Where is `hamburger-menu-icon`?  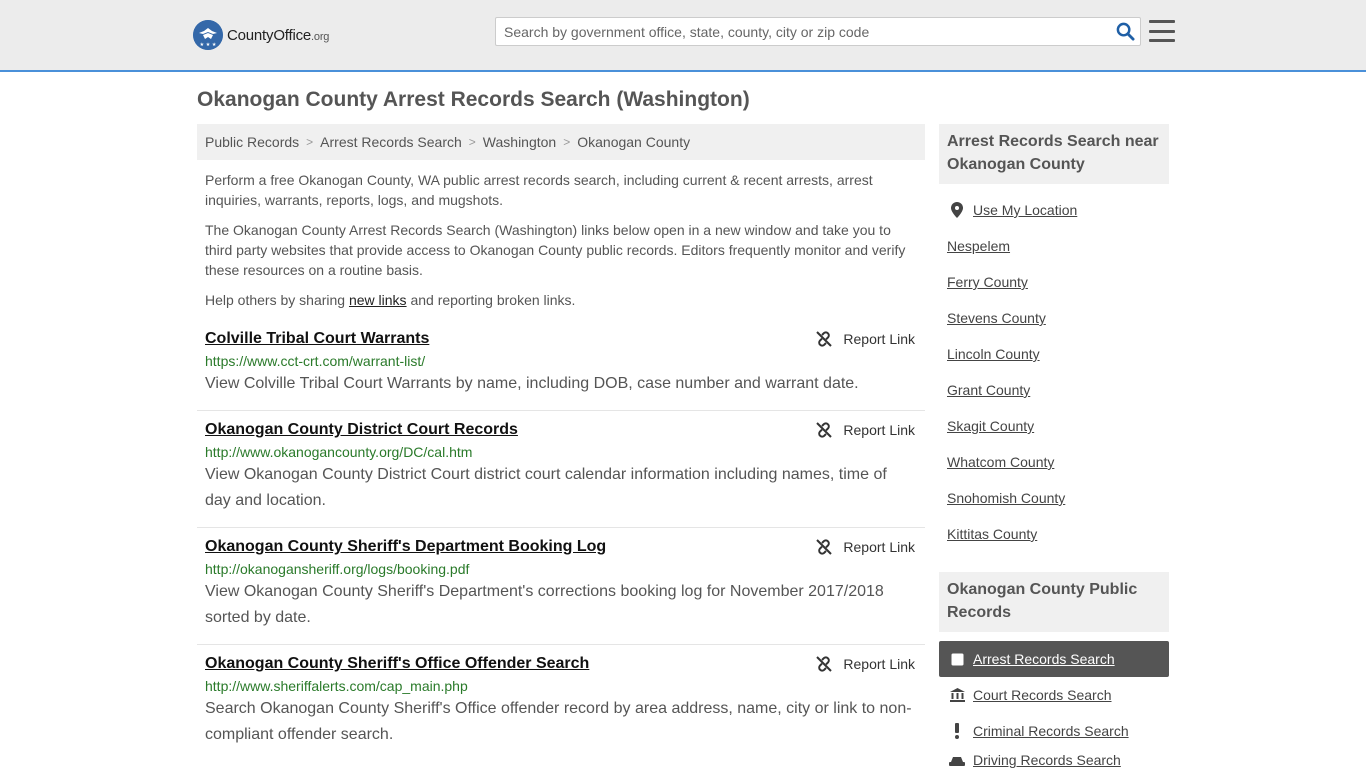 hamburger-menu-icon is located at coordinates (1162, 31).